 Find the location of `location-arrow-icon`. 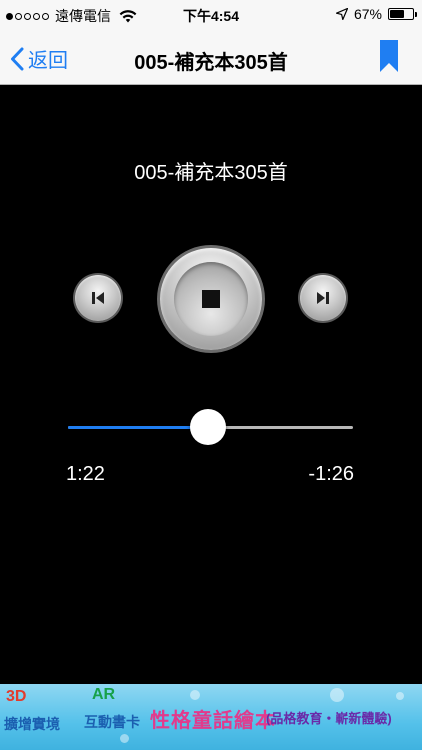

location-arrow-icon is located at coordinates (341, 14).